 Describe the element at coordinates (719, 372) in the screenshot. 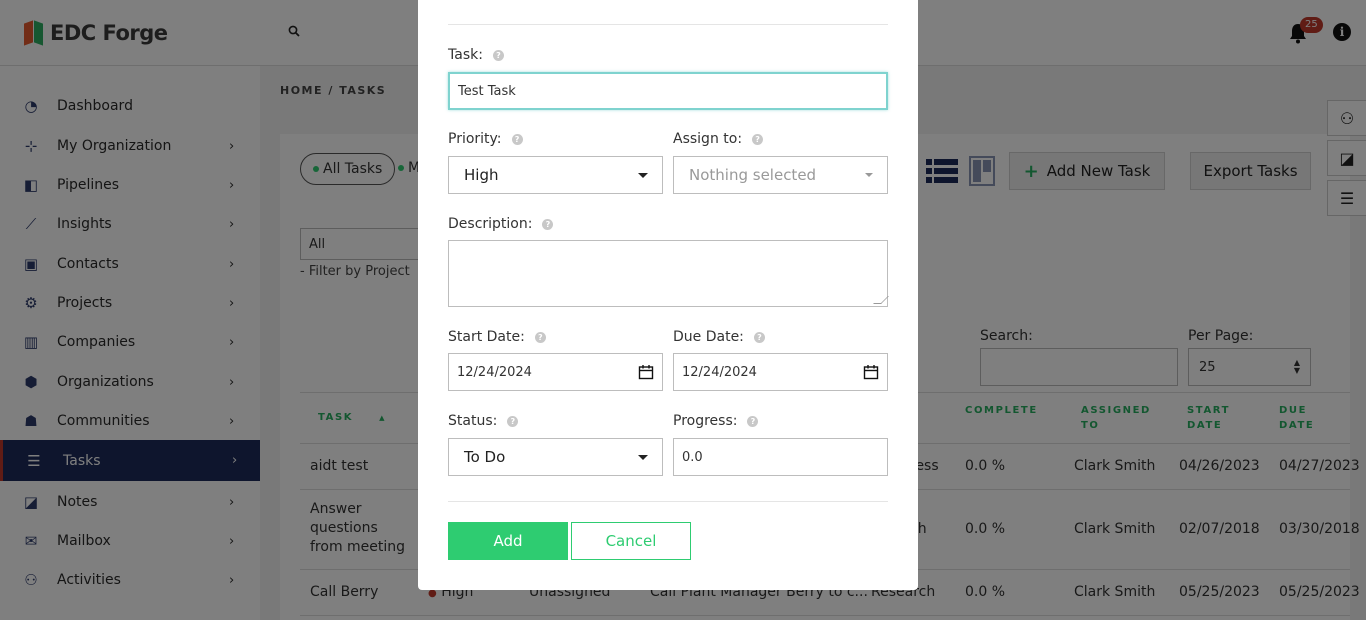

I see `due-date-value: 12/24/2024` at that location.